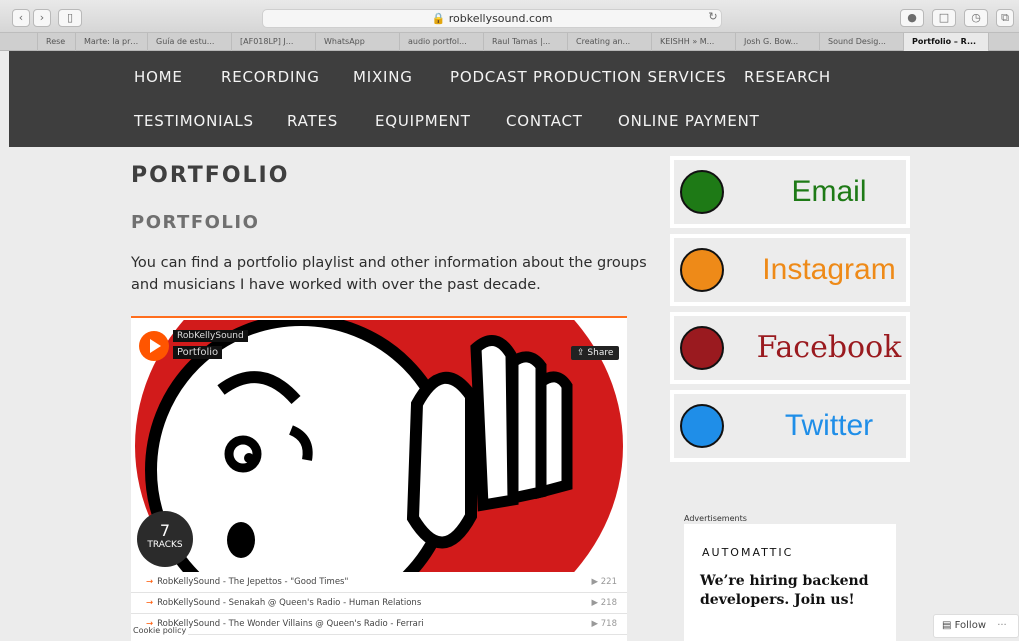 Image resolution: width=1019 pixels, height=641 pixels. I want to click on track-plays: 718, so click(608, 624).